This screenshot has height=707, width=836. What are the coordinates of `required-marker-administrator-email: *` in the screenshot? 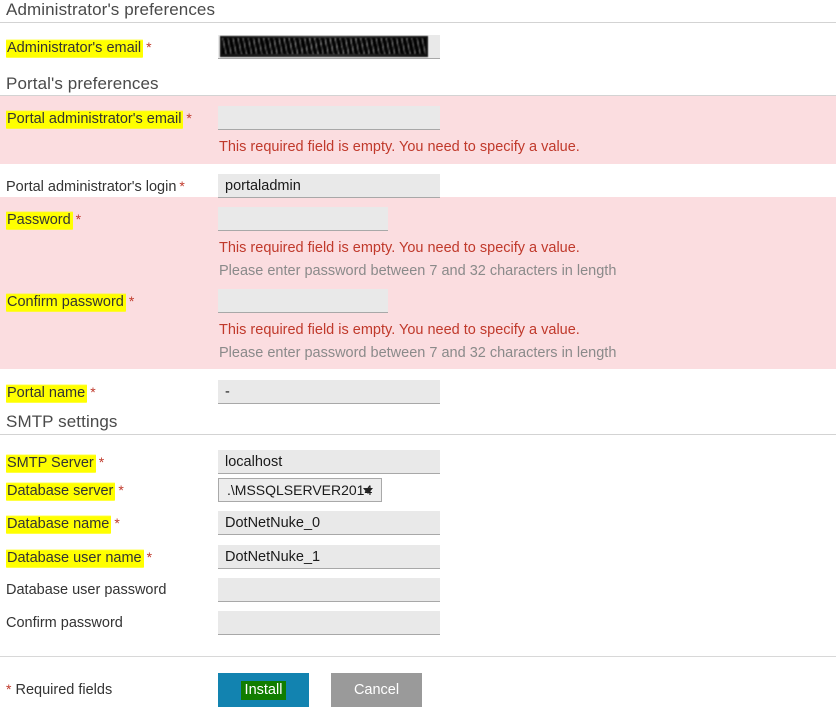 It's located at (149, 47).